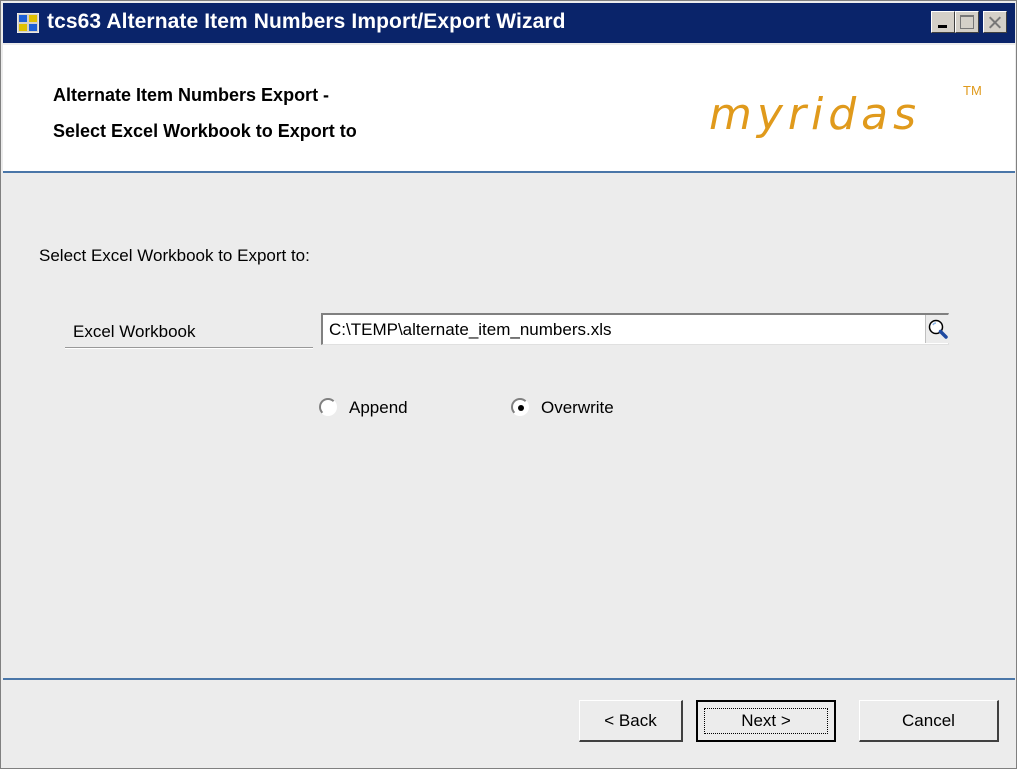 Image resolution: width=1019 pixels, height=771 pixels. I want to click on minimize-button, so click(943, 22).